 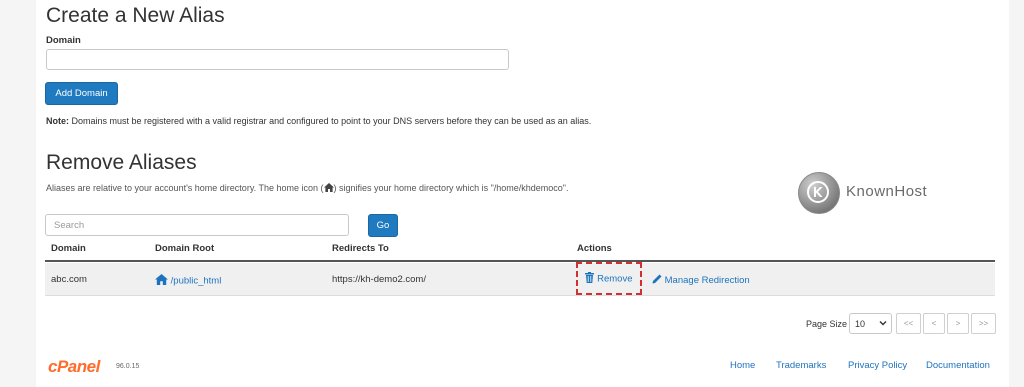 What do you see at coordinates (657, 280) in the screenshot?
I see `pencil-icon` at bounding box center [657, 280].